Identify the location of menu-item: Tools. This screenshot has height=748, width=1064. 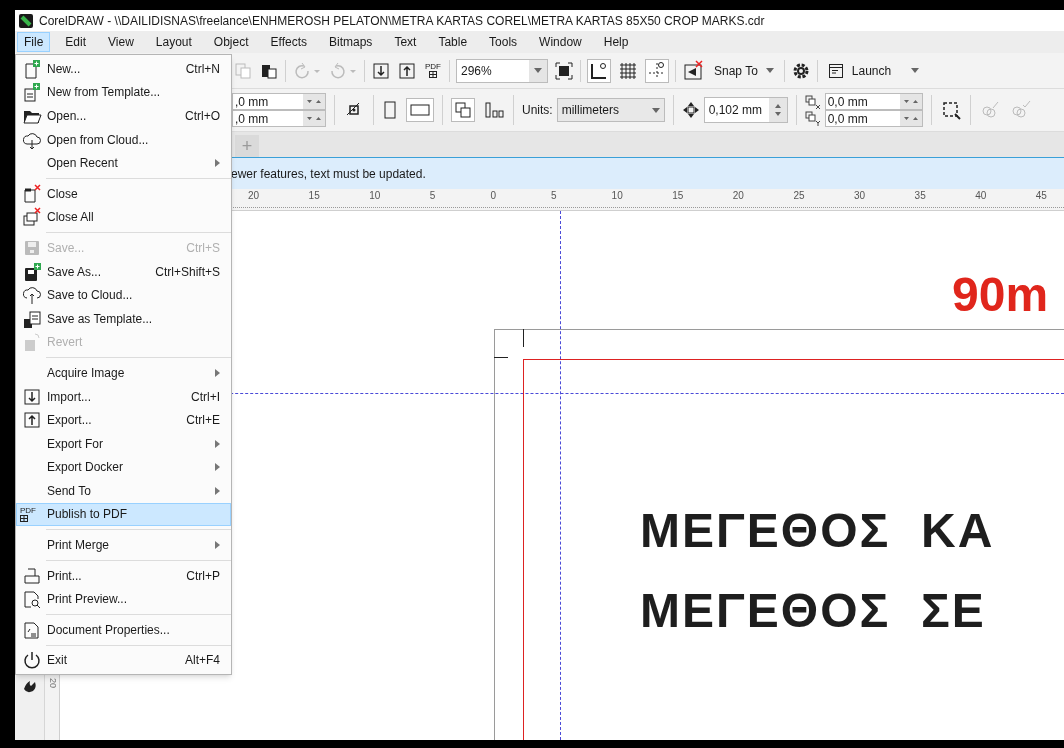
(503, 42).